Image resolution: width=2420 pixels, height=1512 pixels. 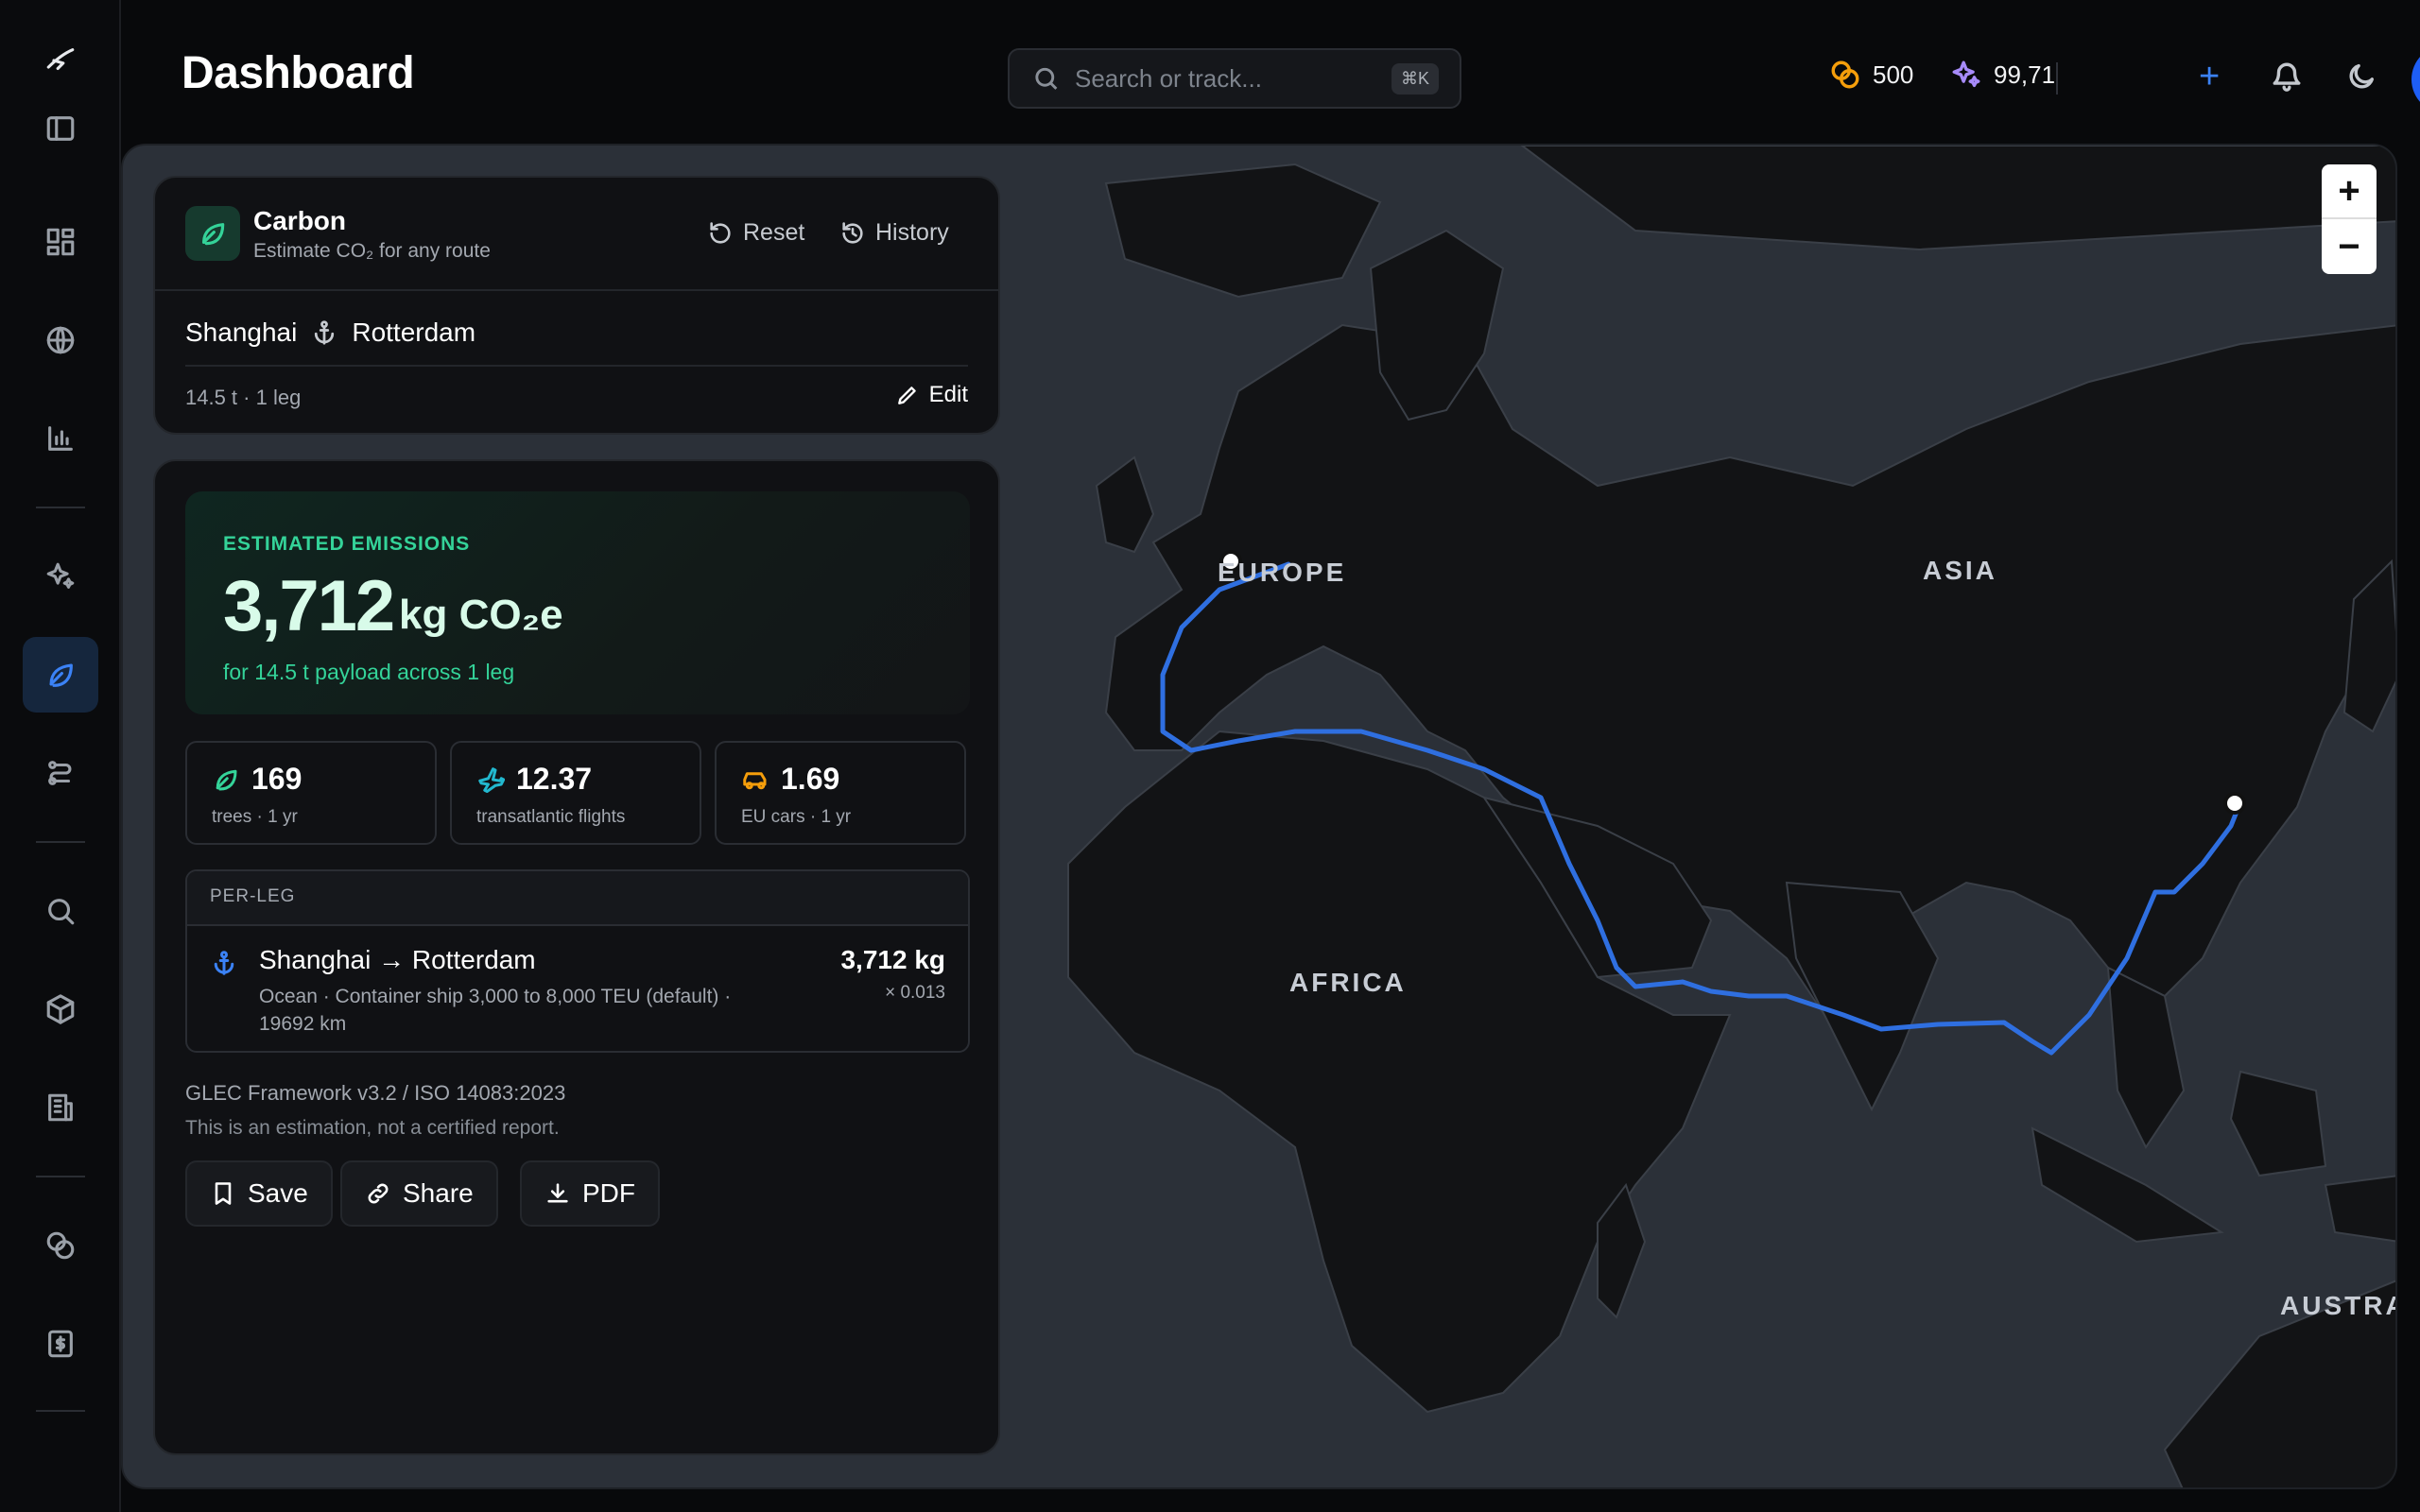 What do you see at coordinates (2349, 191) in the screenshot?
I see `zoom-in-button: +` at bounding box center [2349, 191].